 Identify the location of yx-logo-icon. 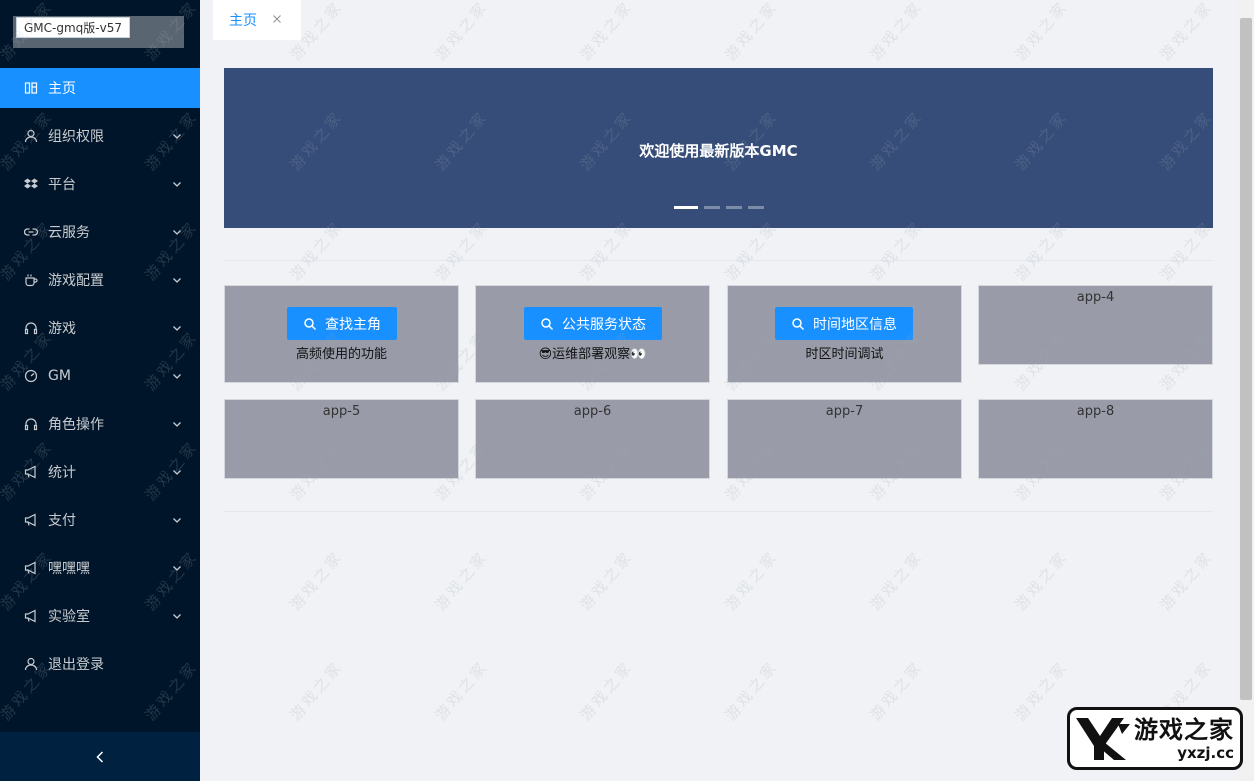
(1103, 738).